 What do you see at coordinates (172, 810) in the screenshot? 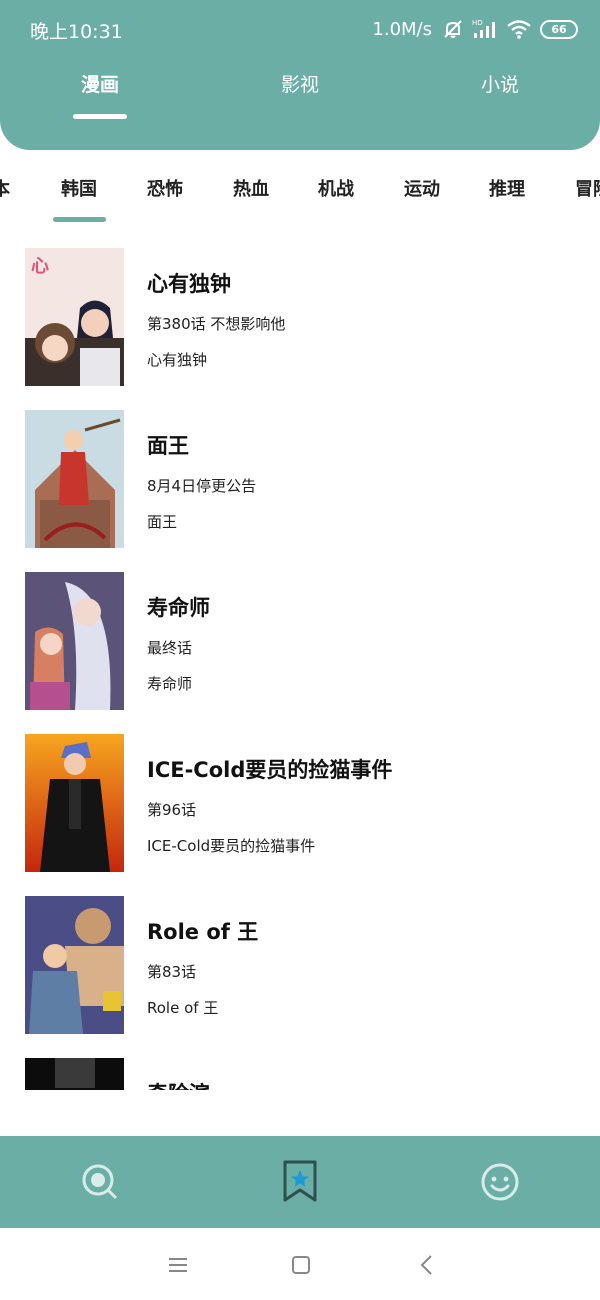
I see `comic-chapter: 第96话` at bounding box center [172, 810].